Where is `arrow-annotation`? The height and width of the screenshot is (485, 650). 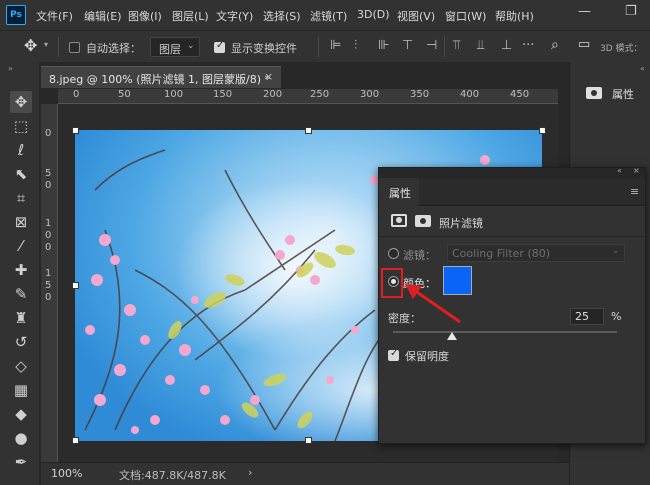
arrow-annotation is located at coordinates (433, 304).